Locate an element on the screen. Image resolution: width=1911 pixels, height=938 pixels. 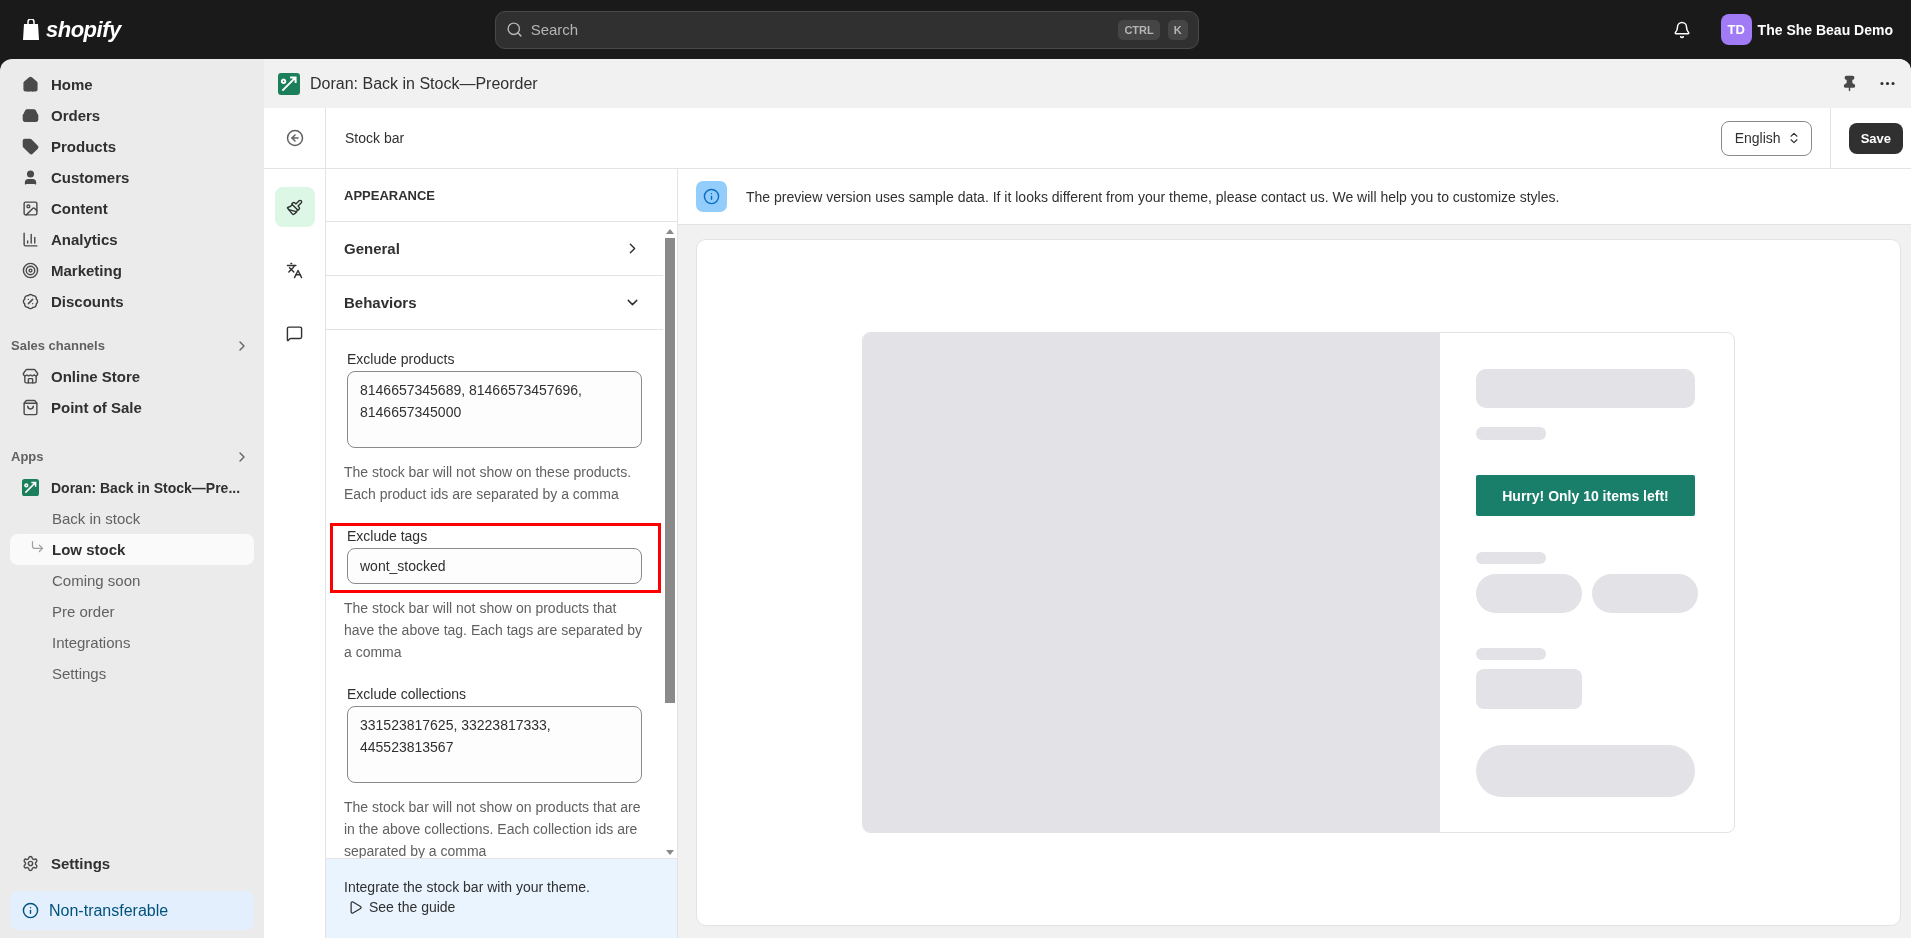
target-icon is located at coordinates (30, 270).